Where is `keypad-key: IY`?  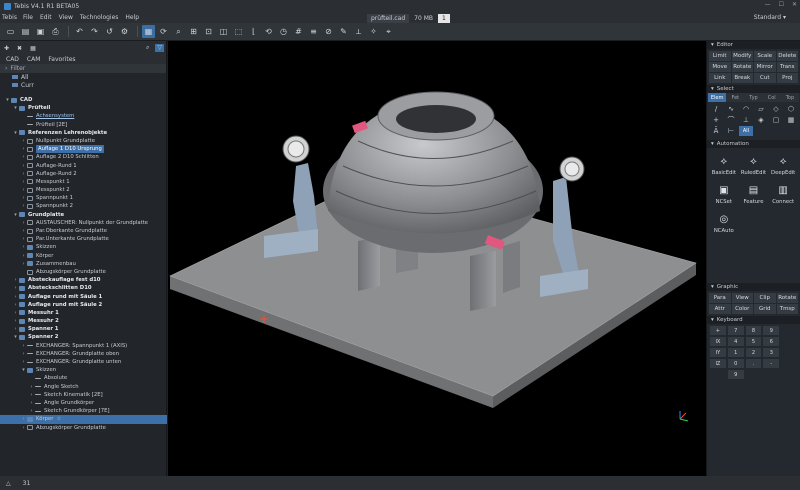
keypad-key: IY is located at coordinates (718, 352).